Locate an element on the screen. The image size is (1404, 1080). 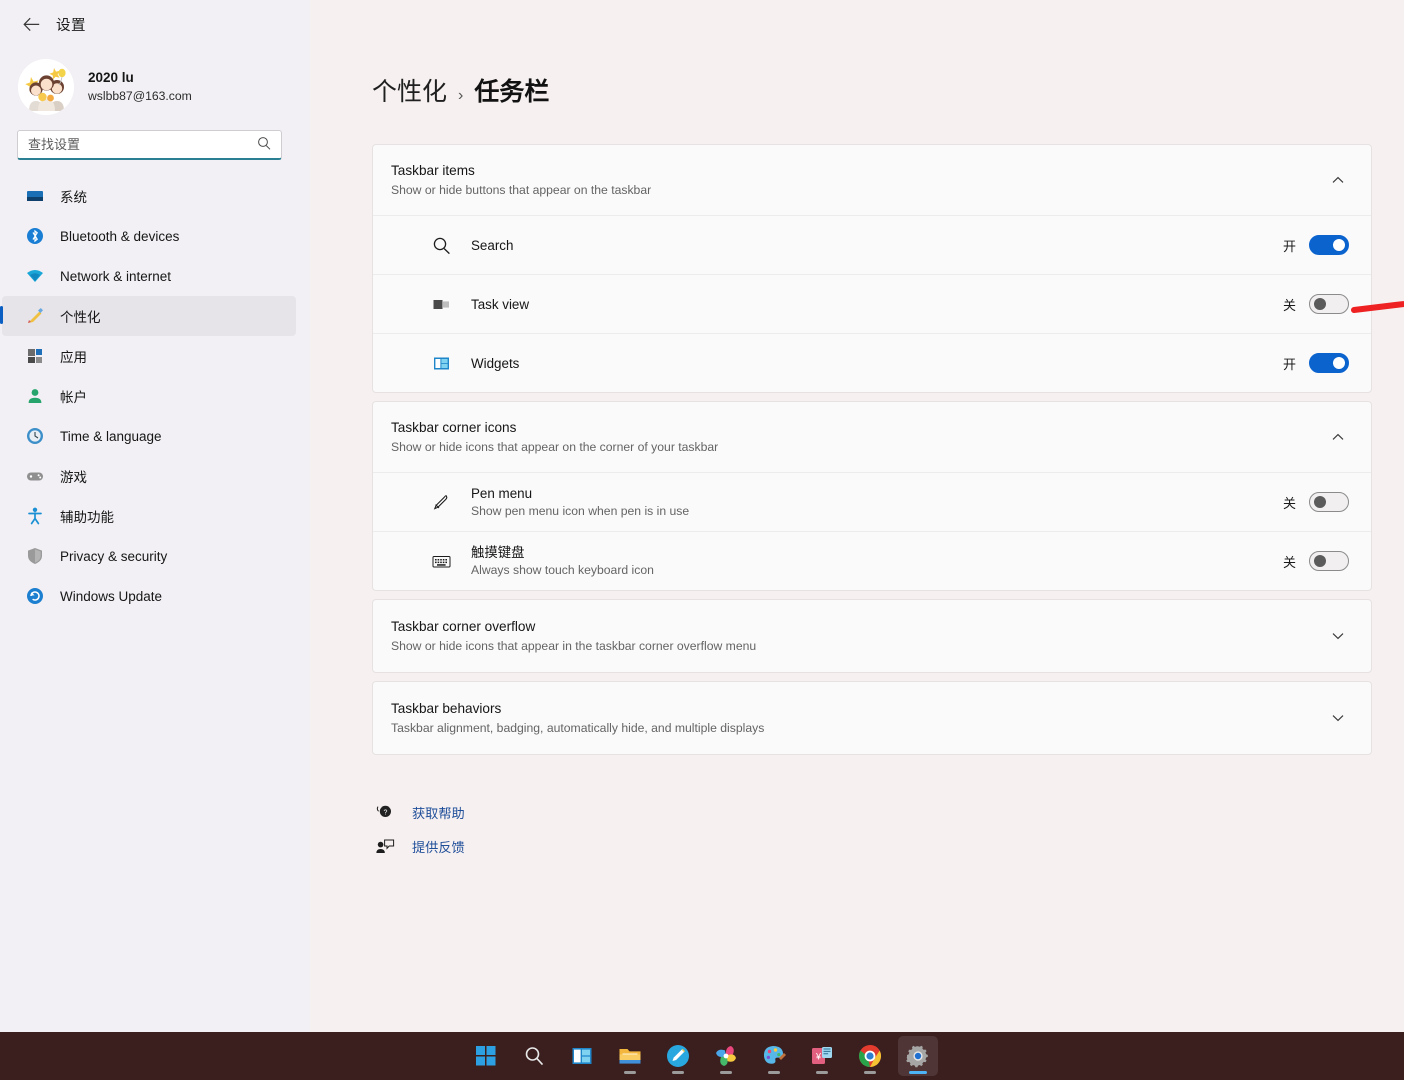
taskbar-edge-browser is located at coordinates (678, 1056).